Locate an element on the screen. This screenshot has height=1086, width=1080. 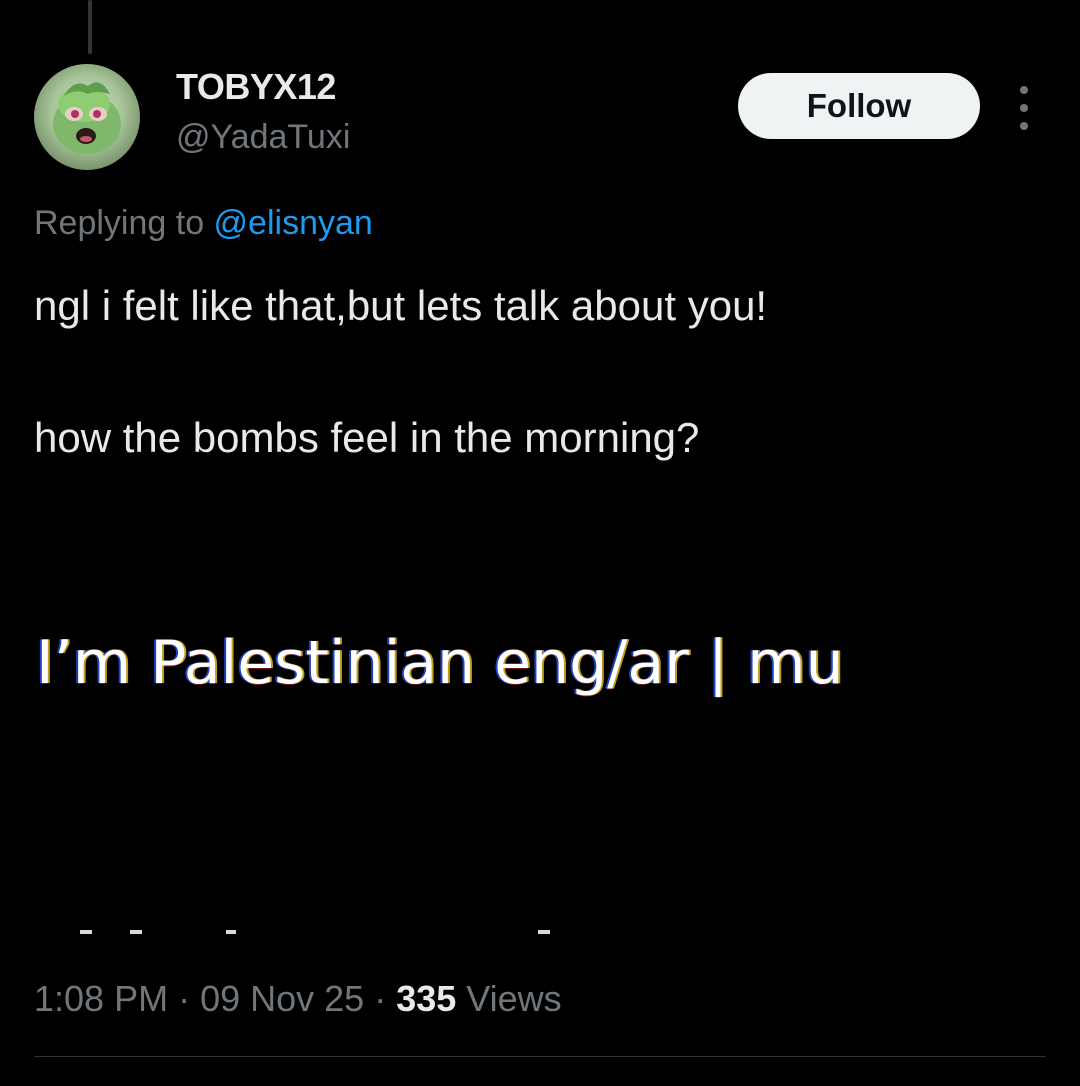
tweet-text-line-2: how the bombs feel in the morning? is located at coordinates (367, 437).